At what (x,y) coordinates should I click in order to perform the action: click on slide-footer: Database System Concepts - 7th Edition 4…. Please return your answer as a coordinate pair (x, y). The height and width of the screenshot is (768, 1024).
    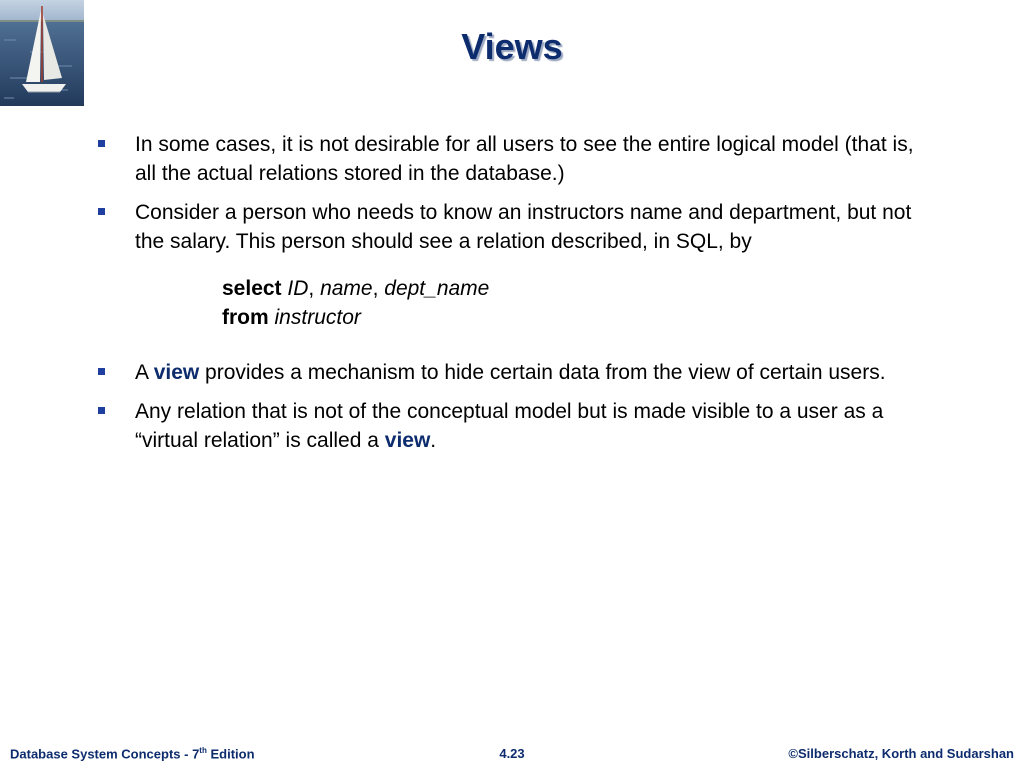
    Looking at the image, I should click on (512, 754).